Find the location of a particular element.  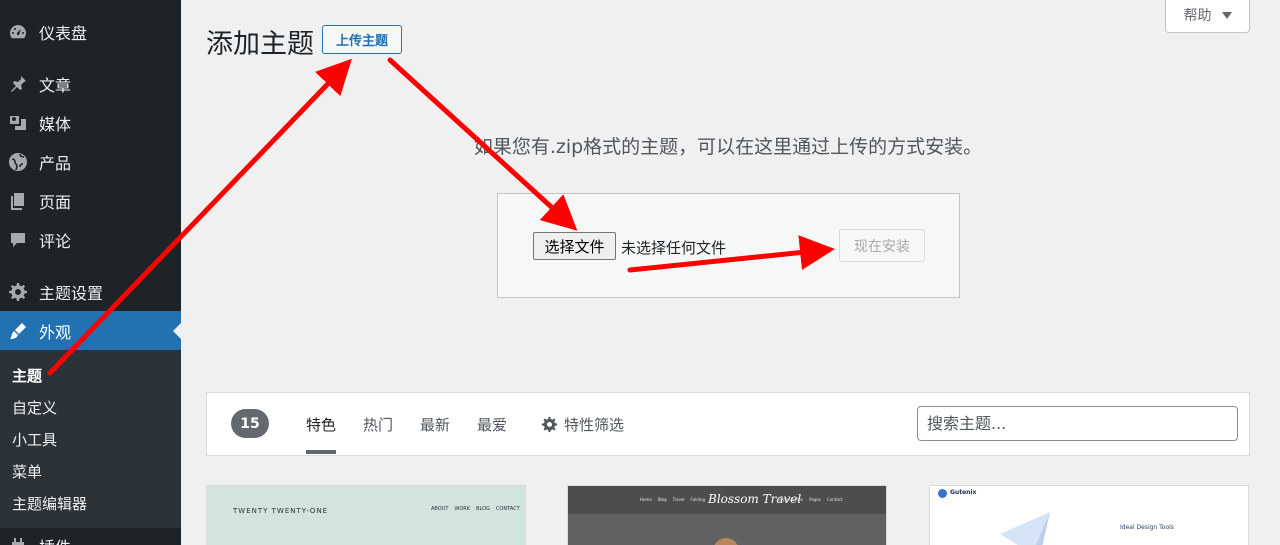

tab-featured: 特色 is located at coordinates (321, 424).